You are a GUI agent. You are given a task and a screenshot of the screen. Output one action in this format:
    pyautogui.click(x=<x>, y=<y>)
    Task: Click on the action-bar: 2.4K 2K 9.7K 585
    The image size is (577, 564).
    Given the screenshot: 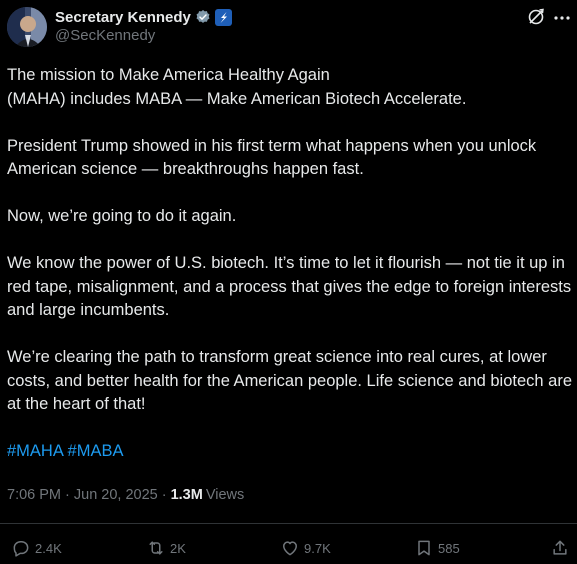 What is the action you would take?
    pyautogui.click(x=288, y=548)
    